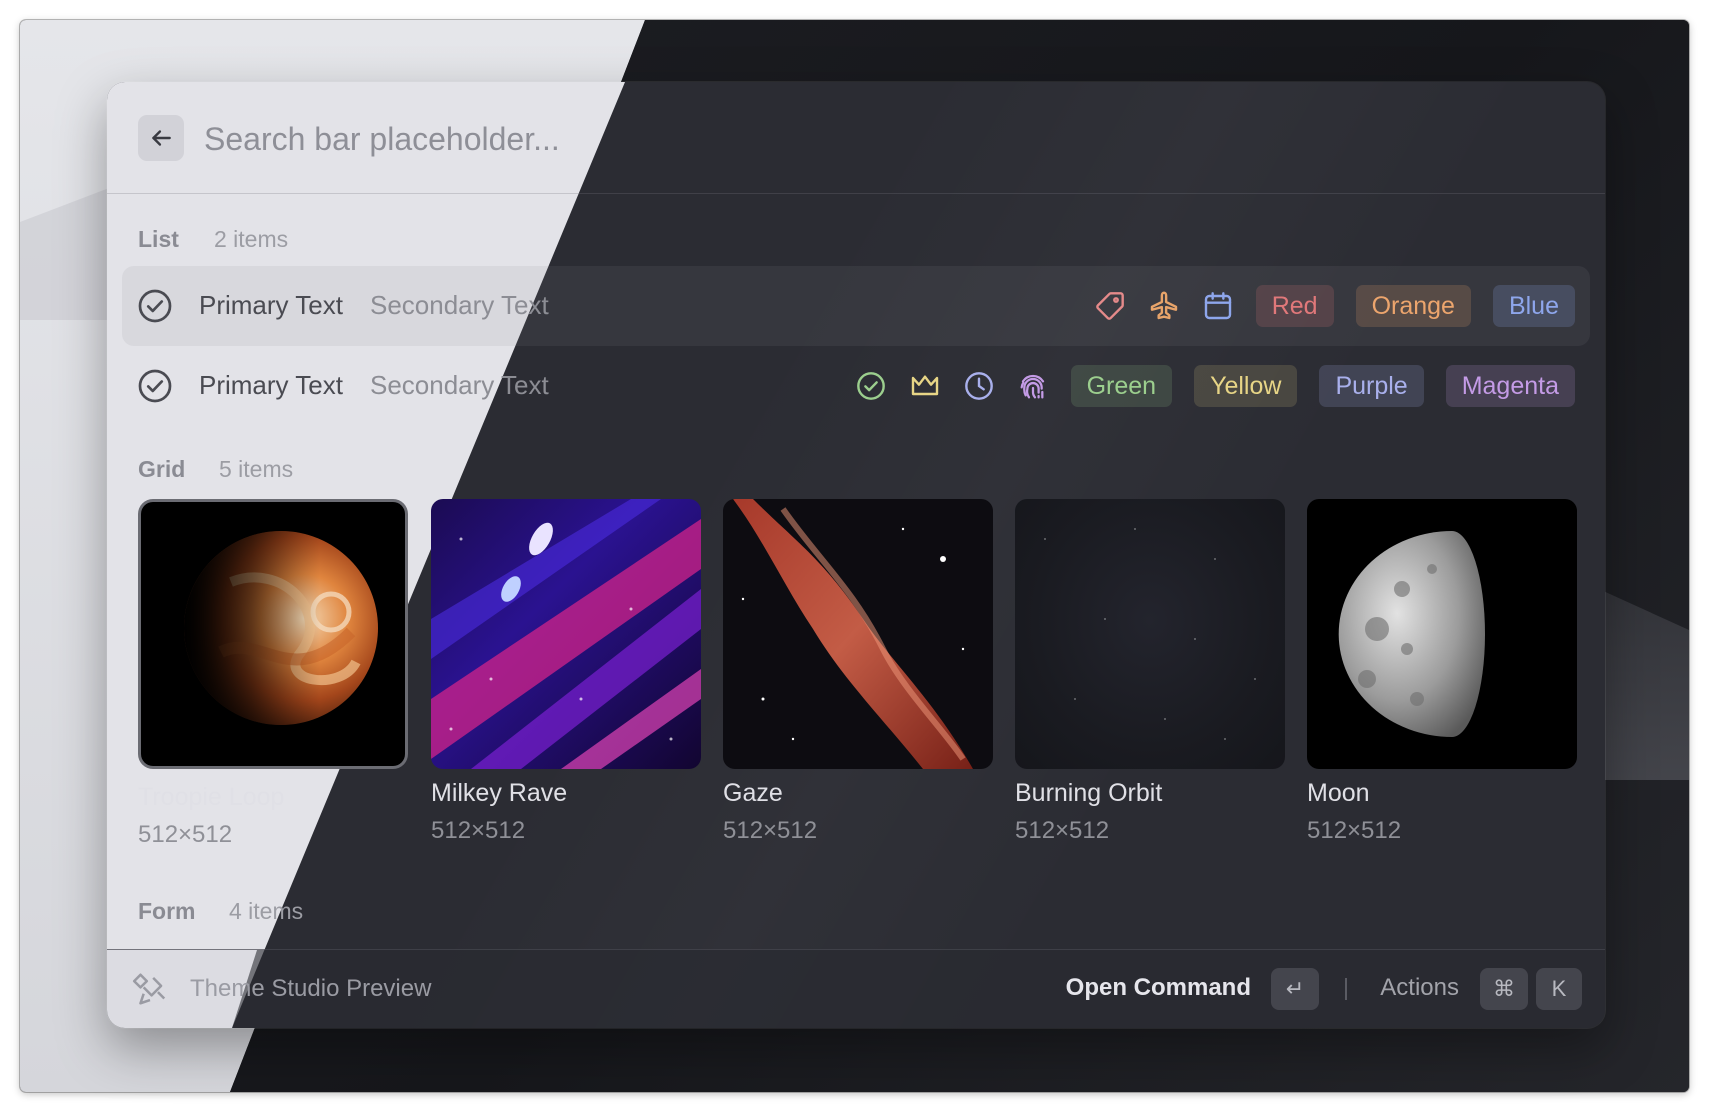 The image size is (1710, 1112). What do you see at coordinates (149, 989) in the screenshot?
I see `theme-studio-logo-icon` at bounding box center [149, 989].